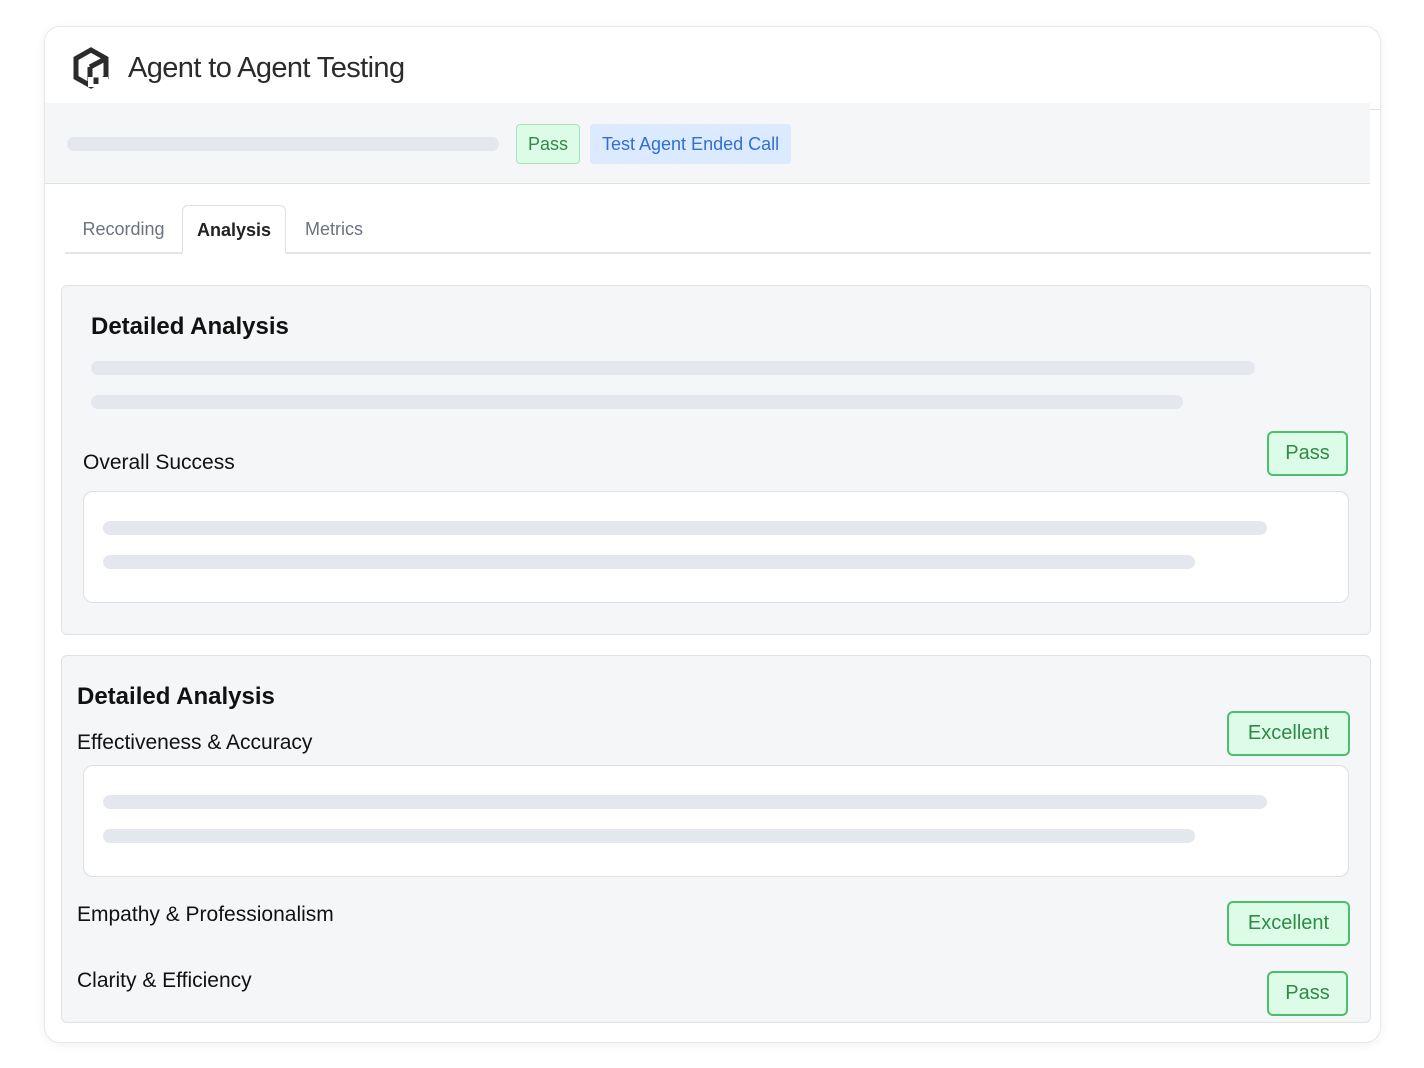 The height and width of the screenshot is (1068, 1424). Describe the element at coordinates (716, 547) in the screenshot. I see `overall-success-detail` at that location.